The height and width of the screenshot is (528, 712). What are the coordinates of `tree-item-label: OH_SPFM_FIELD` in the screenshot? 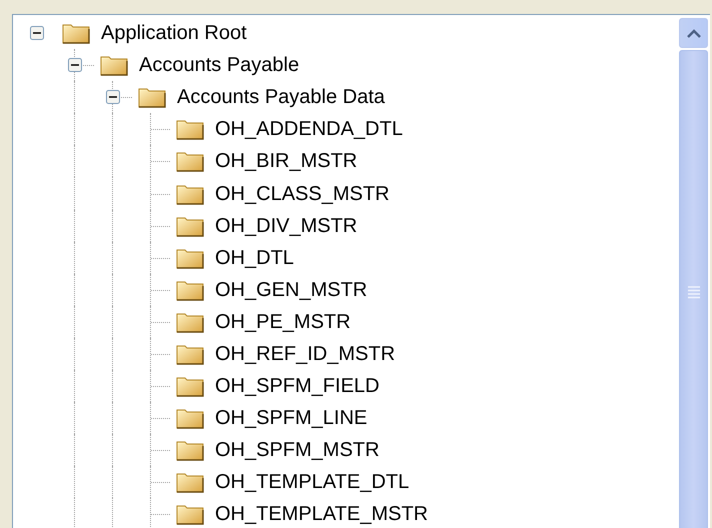 It's located at (297, 386).